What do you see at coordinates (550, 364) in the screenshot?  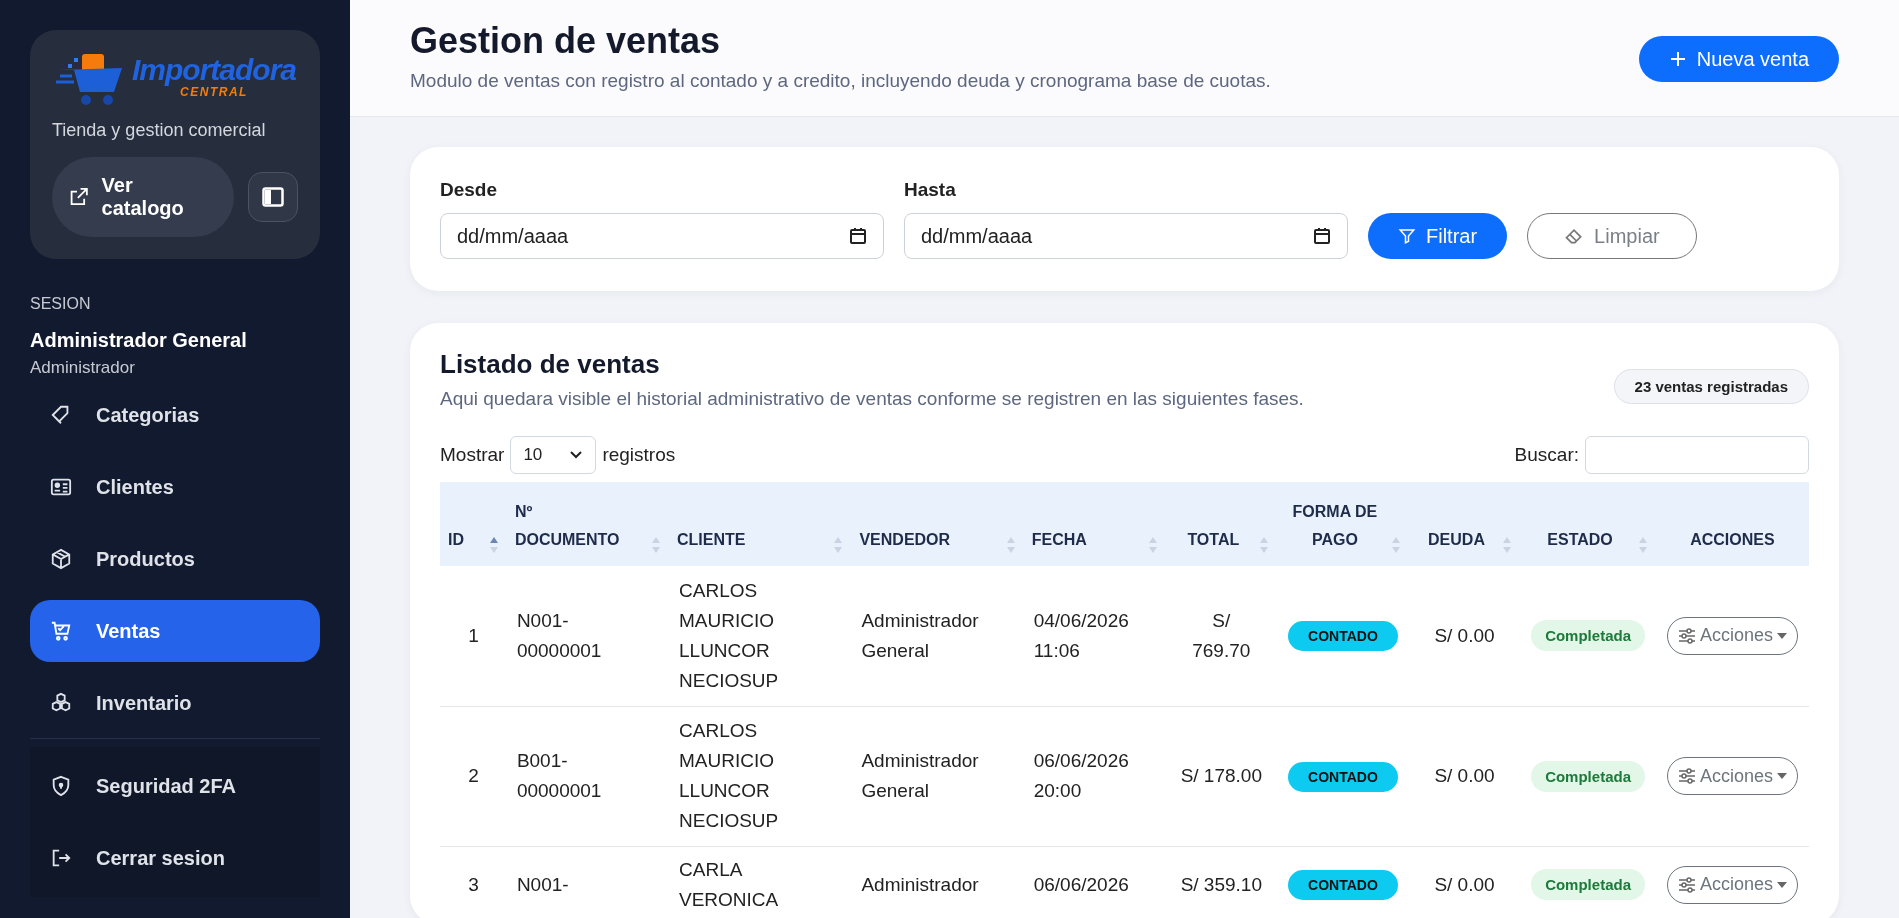 I see `list-title: Listado de ventas` at bounding box center [550, 364].